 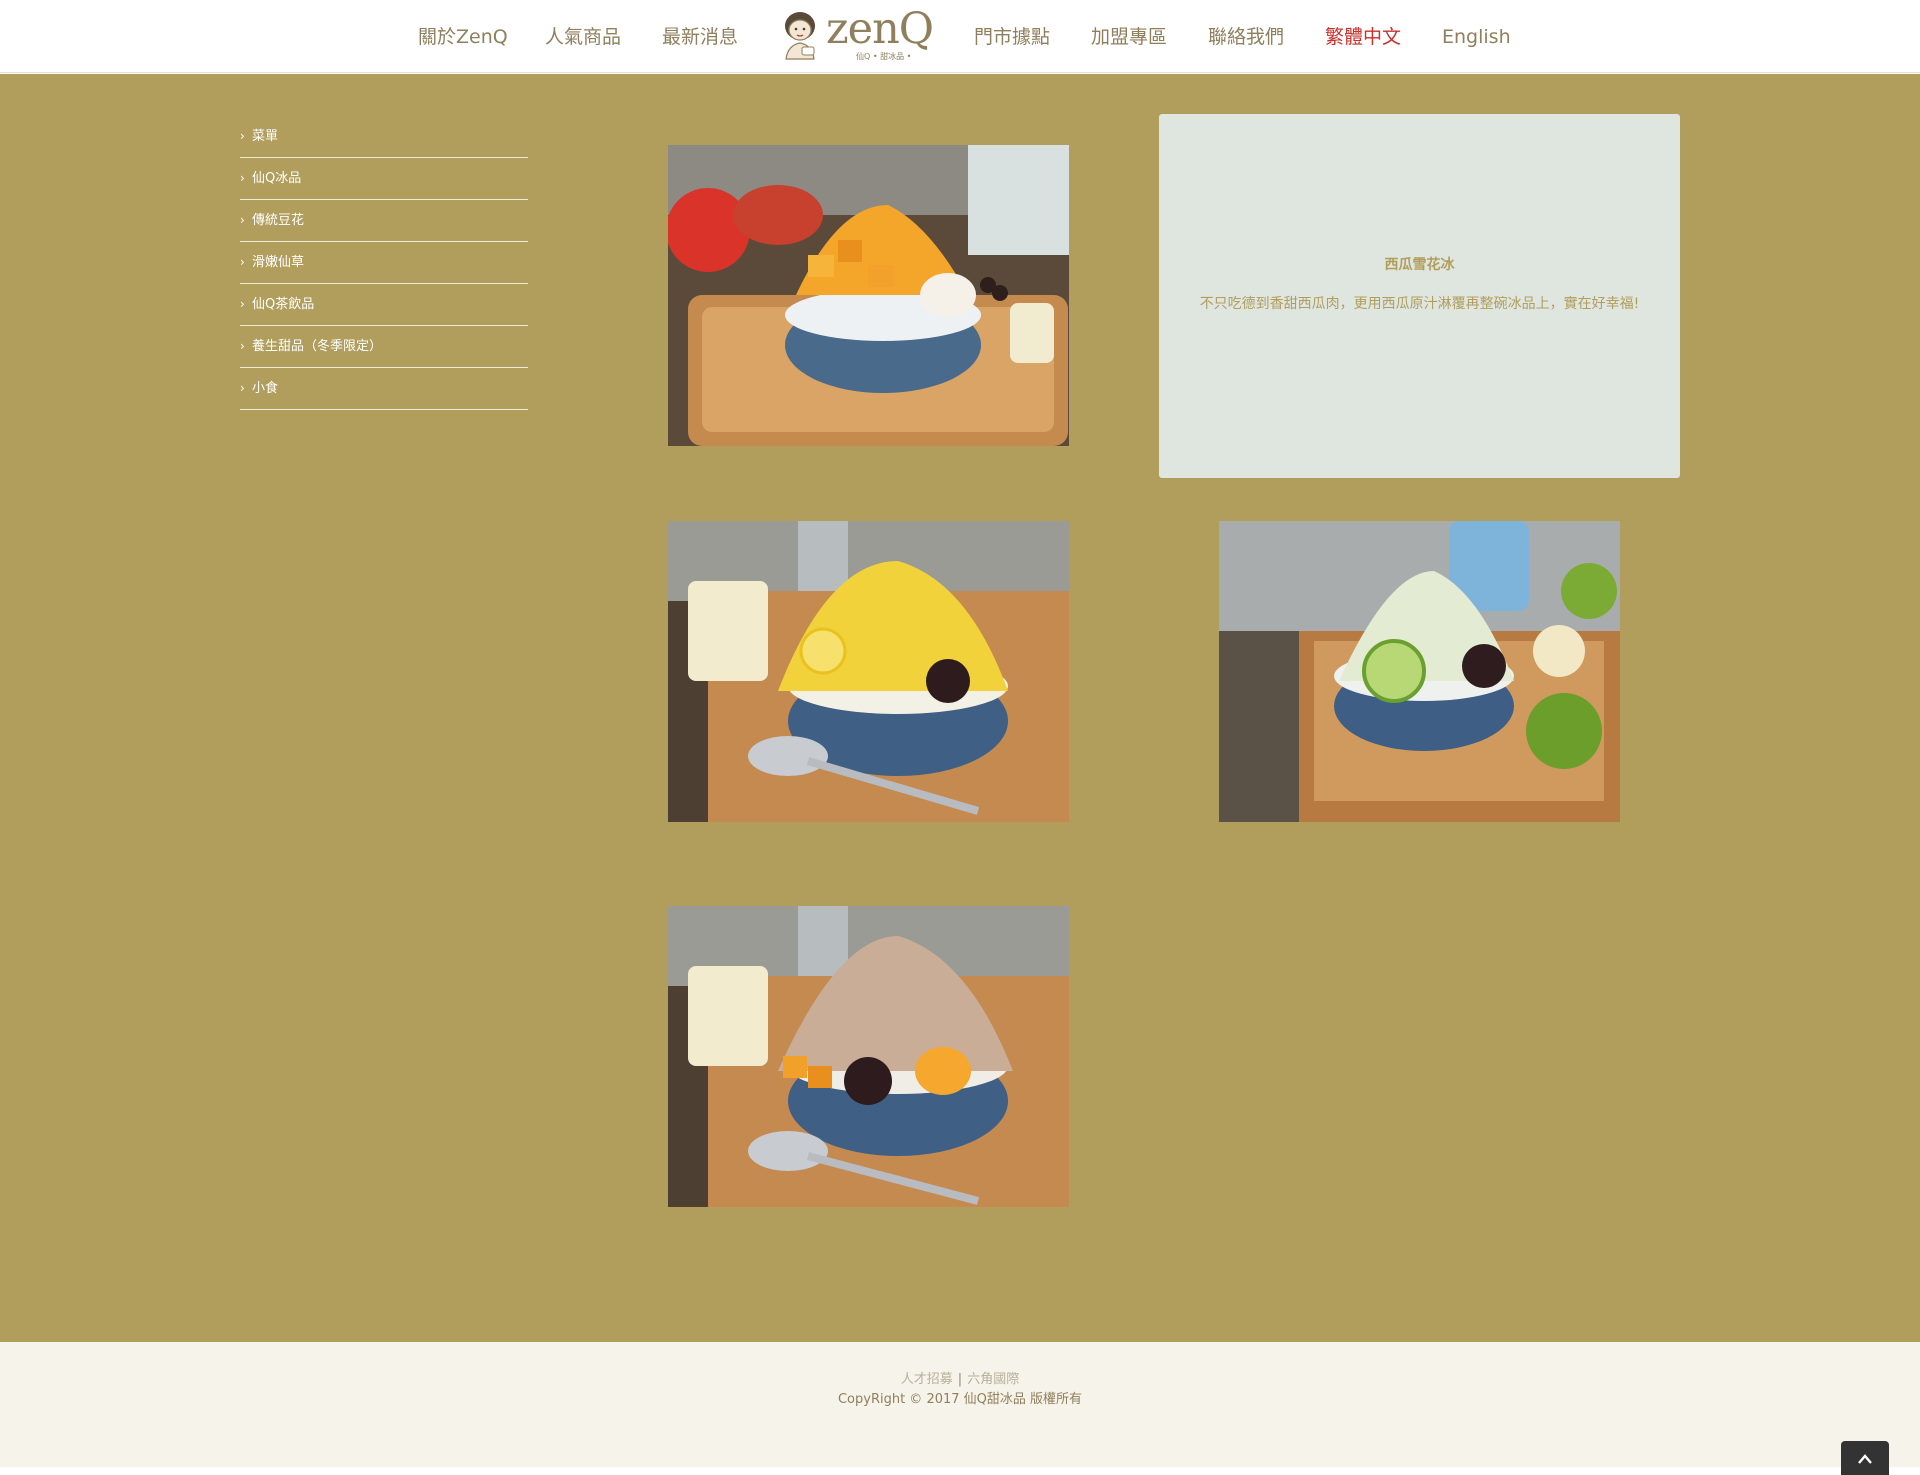 What do you see at coordinates (1129, 37) in the screenshot?
I see `nav-franchise: 加盟專區` at bounding box center [1129, 37].